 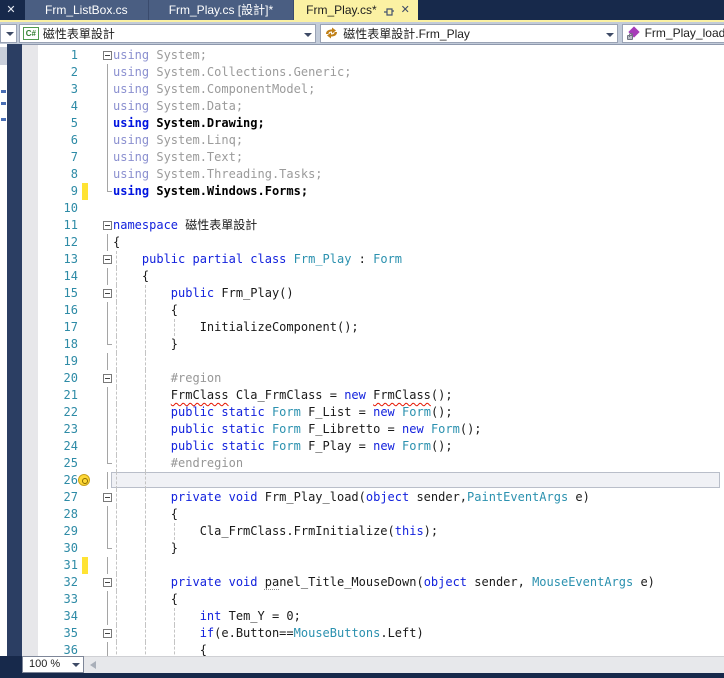 What do you see at coordinates (60, 259) in the screenshot?
I see `line-number: 13` at bounding box center [60, 259].